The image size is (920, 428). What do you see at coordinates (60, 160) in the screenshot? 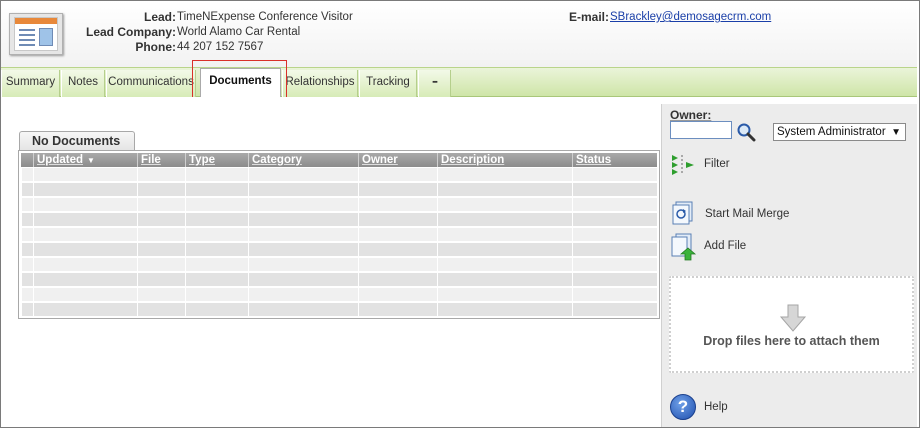
I see `column-header-label: Updated` at bounding box center [60, 160].